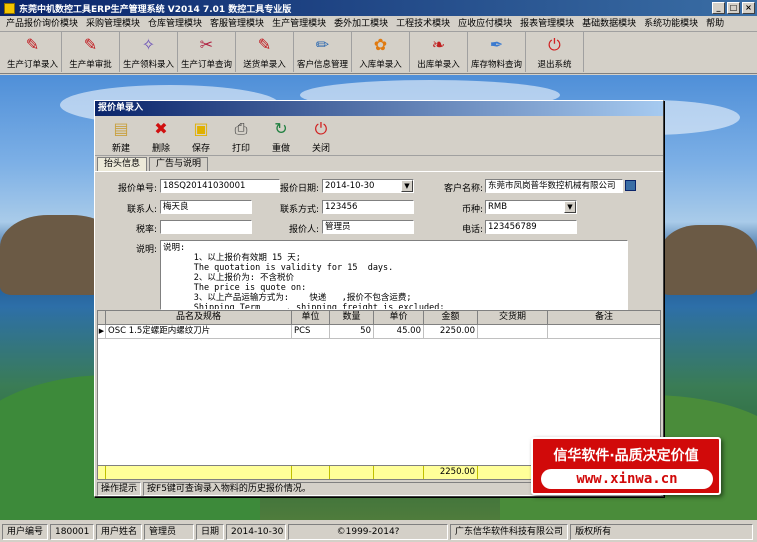  I want to click on tab-header-info: 抬头信息, so click(122, 164).